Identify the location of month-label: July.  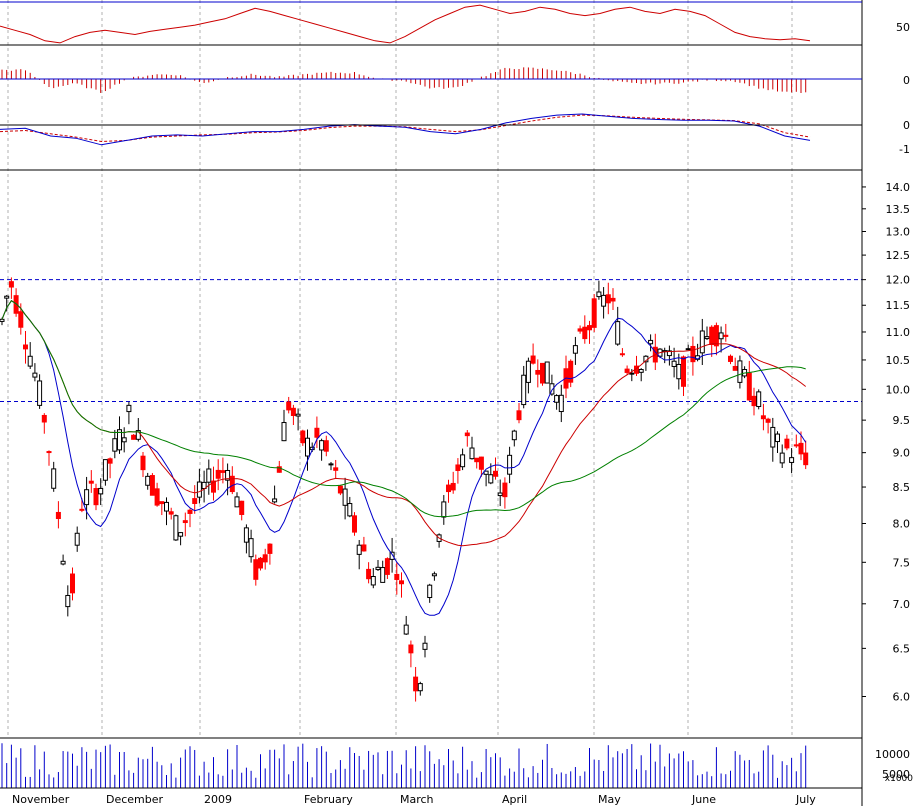
(805, 799).